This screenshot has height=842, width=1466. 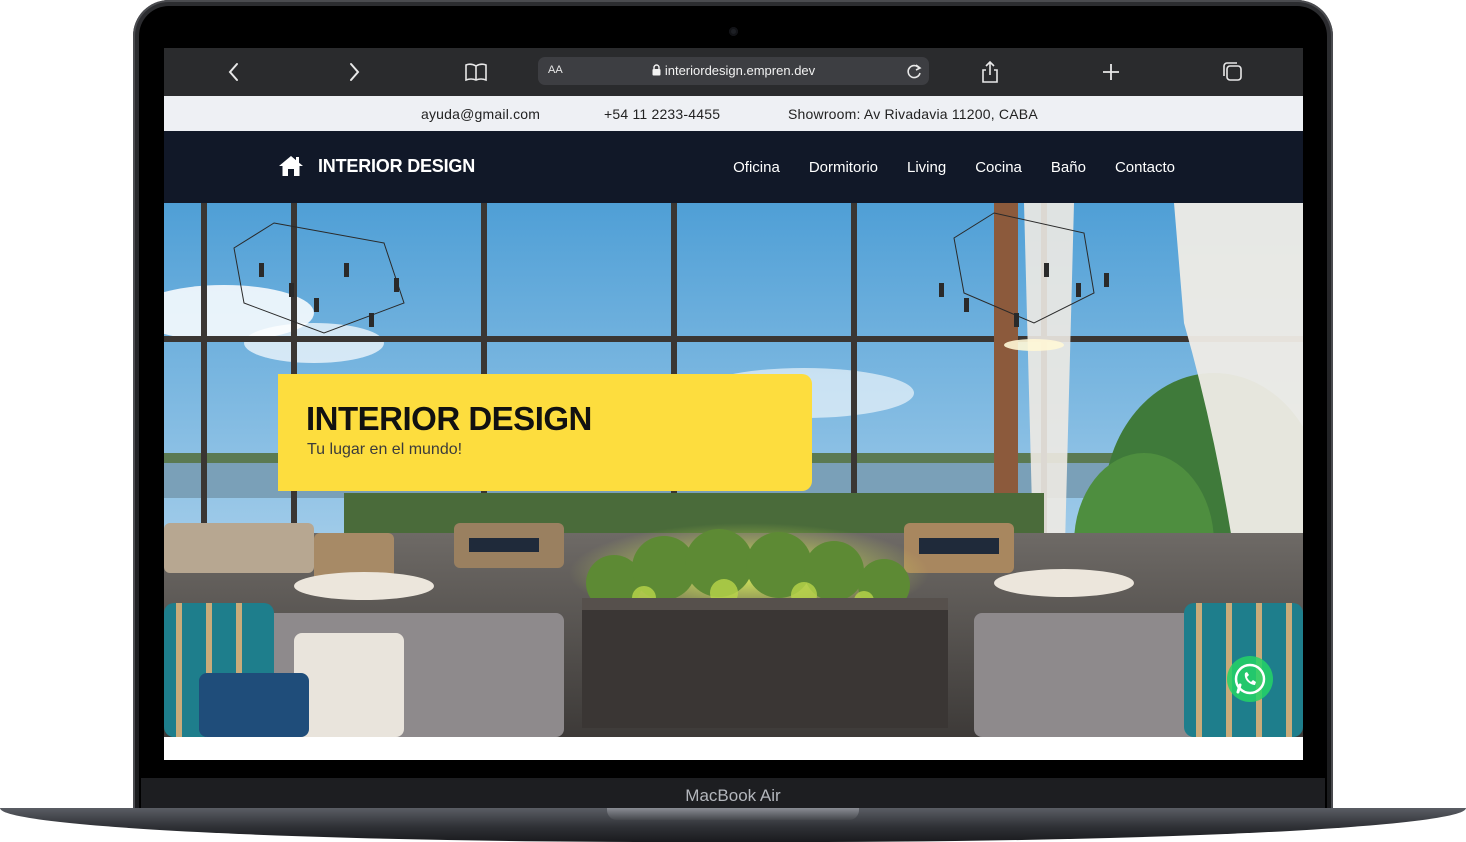 I want to click on whatsapp-button, so click(x=1250, y=679).